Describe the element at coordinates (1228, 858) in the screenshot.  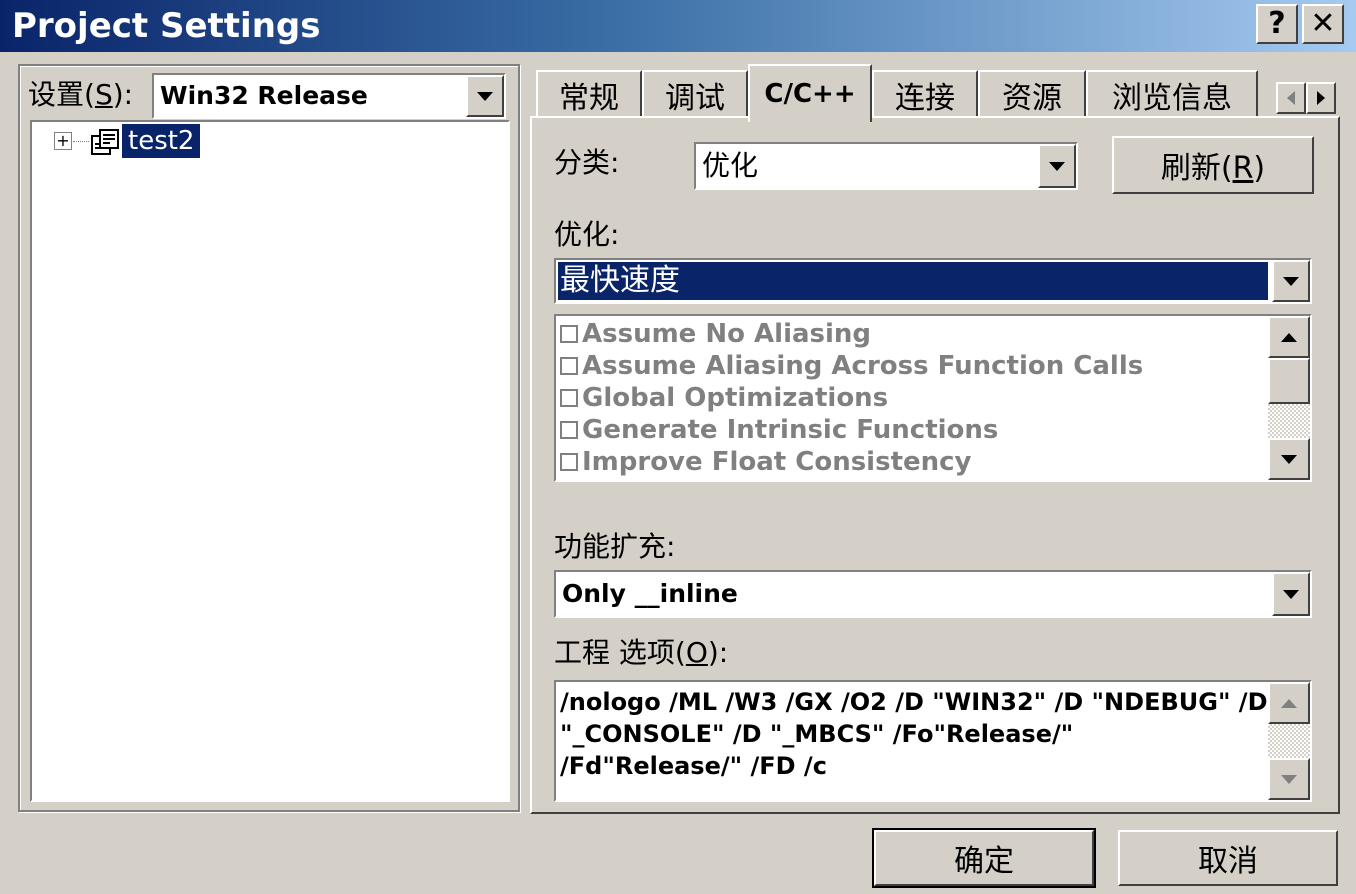
I see `cancel-button: 取消` at that location.